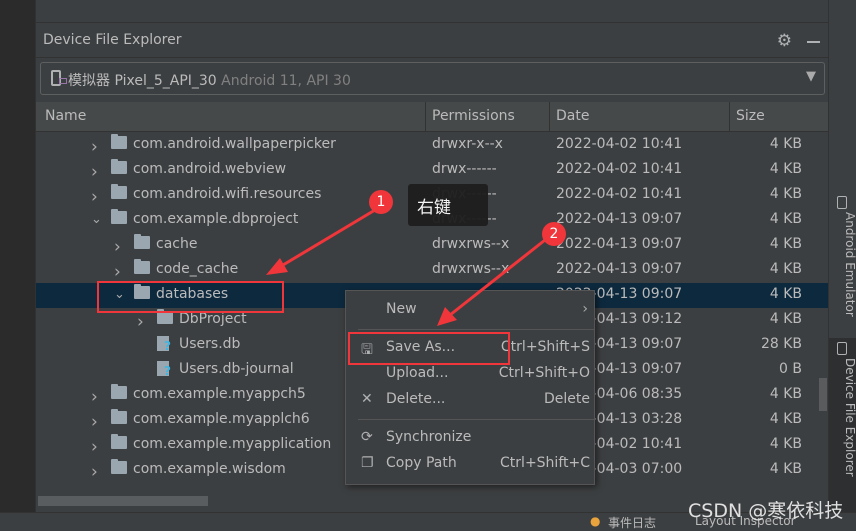  What do you see at coordinates (595, 521) in the screenshot?
I see `event-log-icon: ●` at bounding box center [595, 521].